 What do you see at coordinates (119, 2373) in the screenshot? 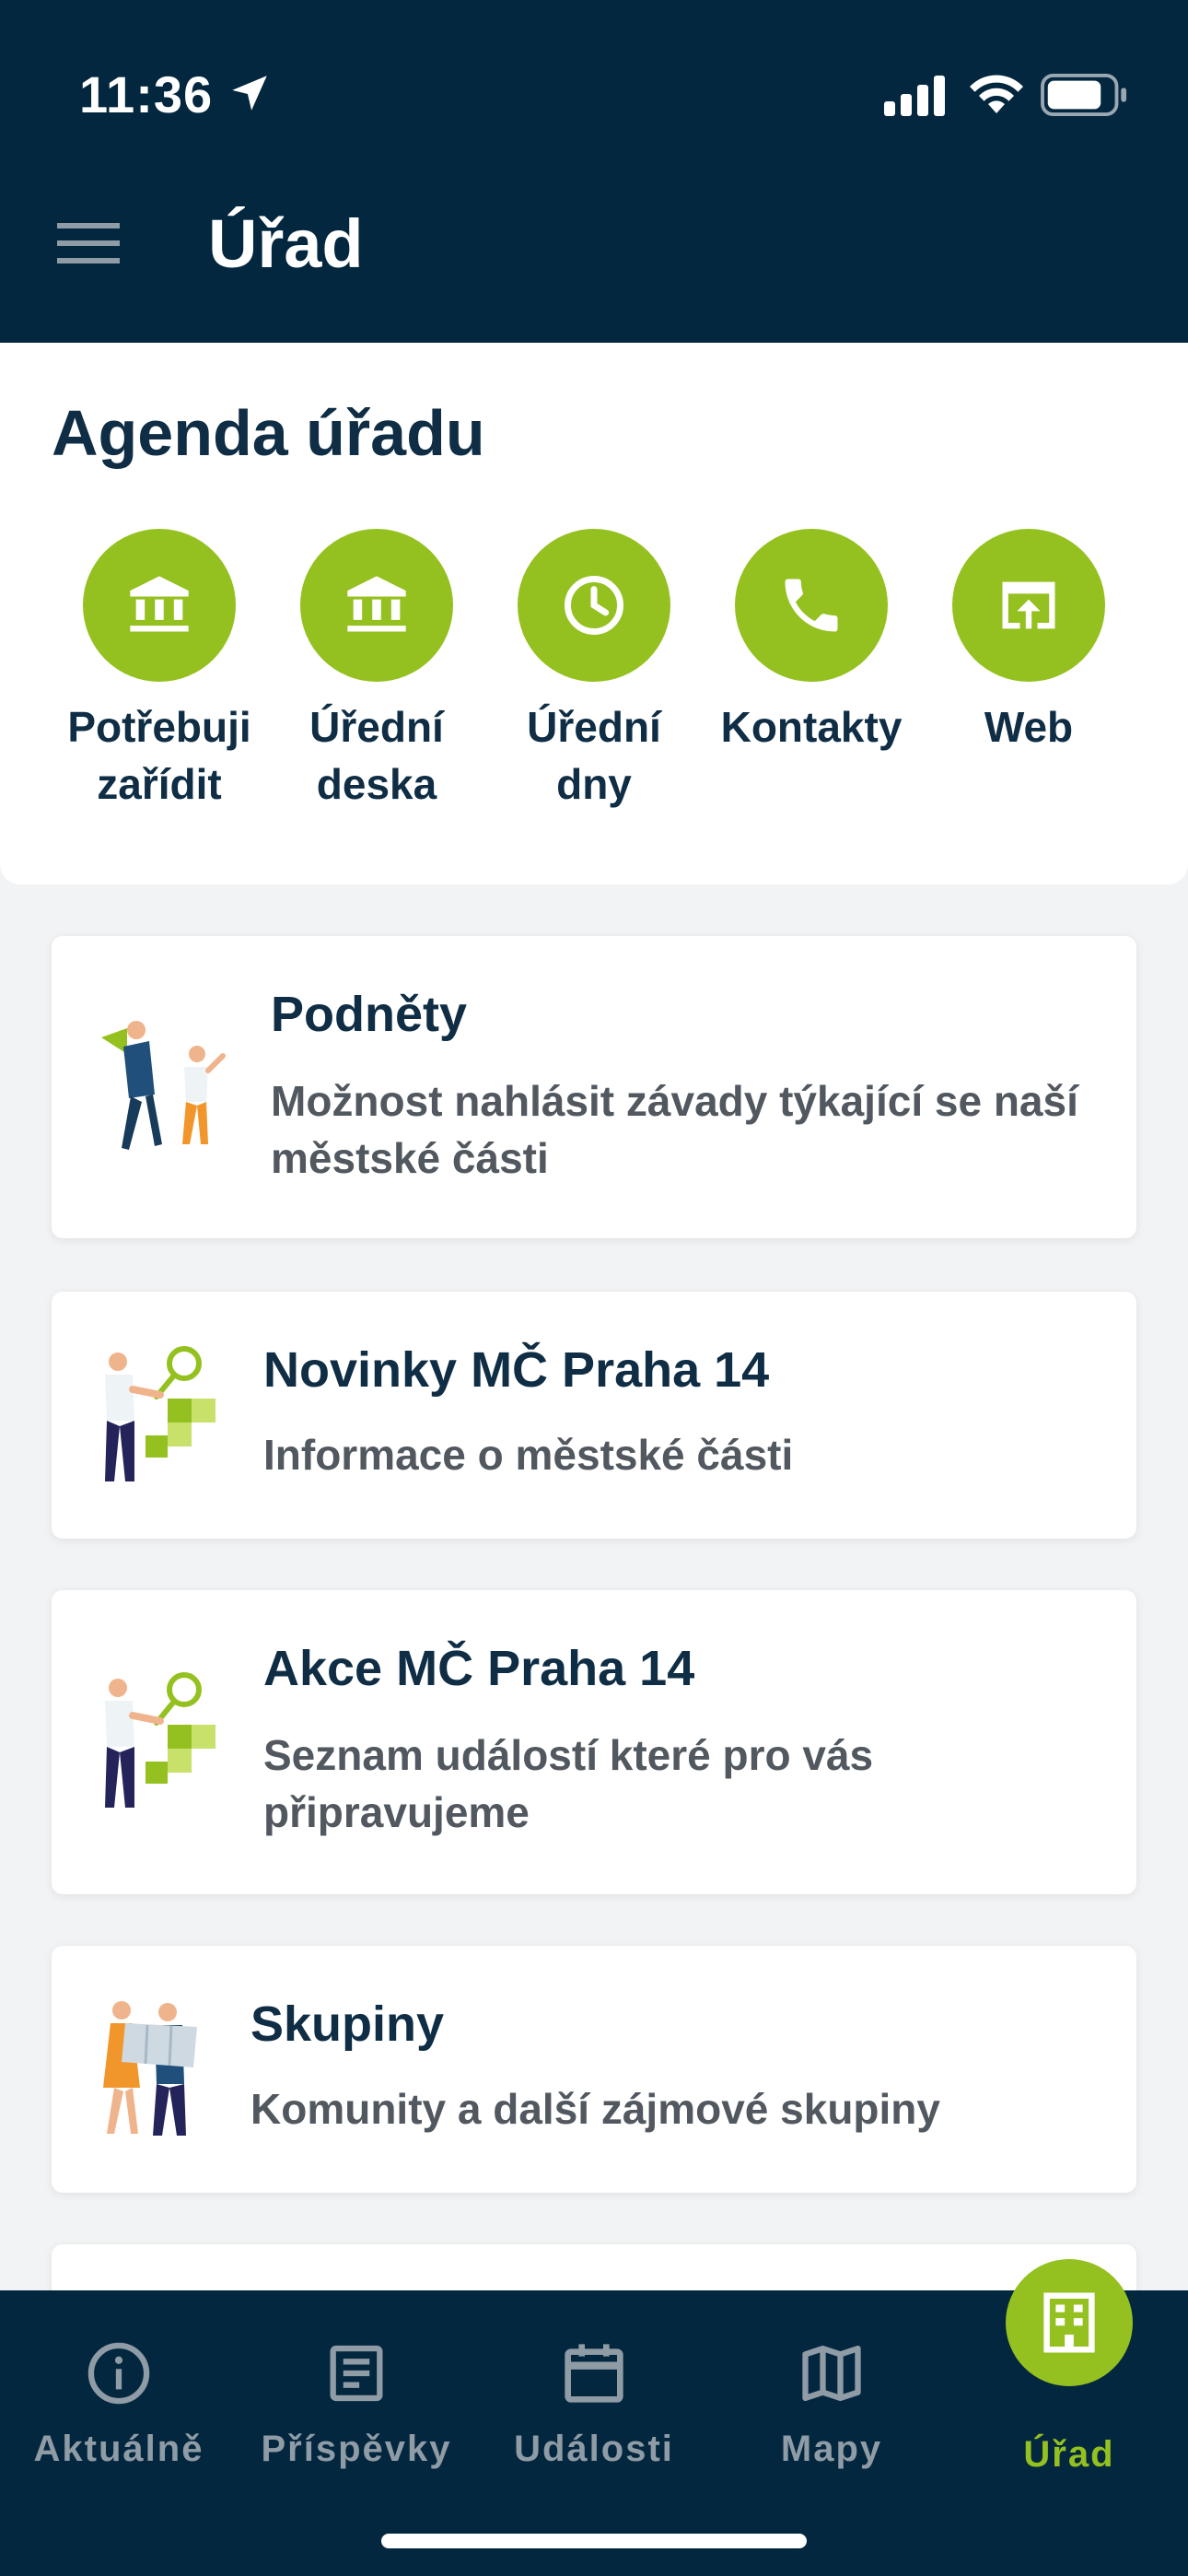
I see `info-icon` at bounding box center [119, 2373].